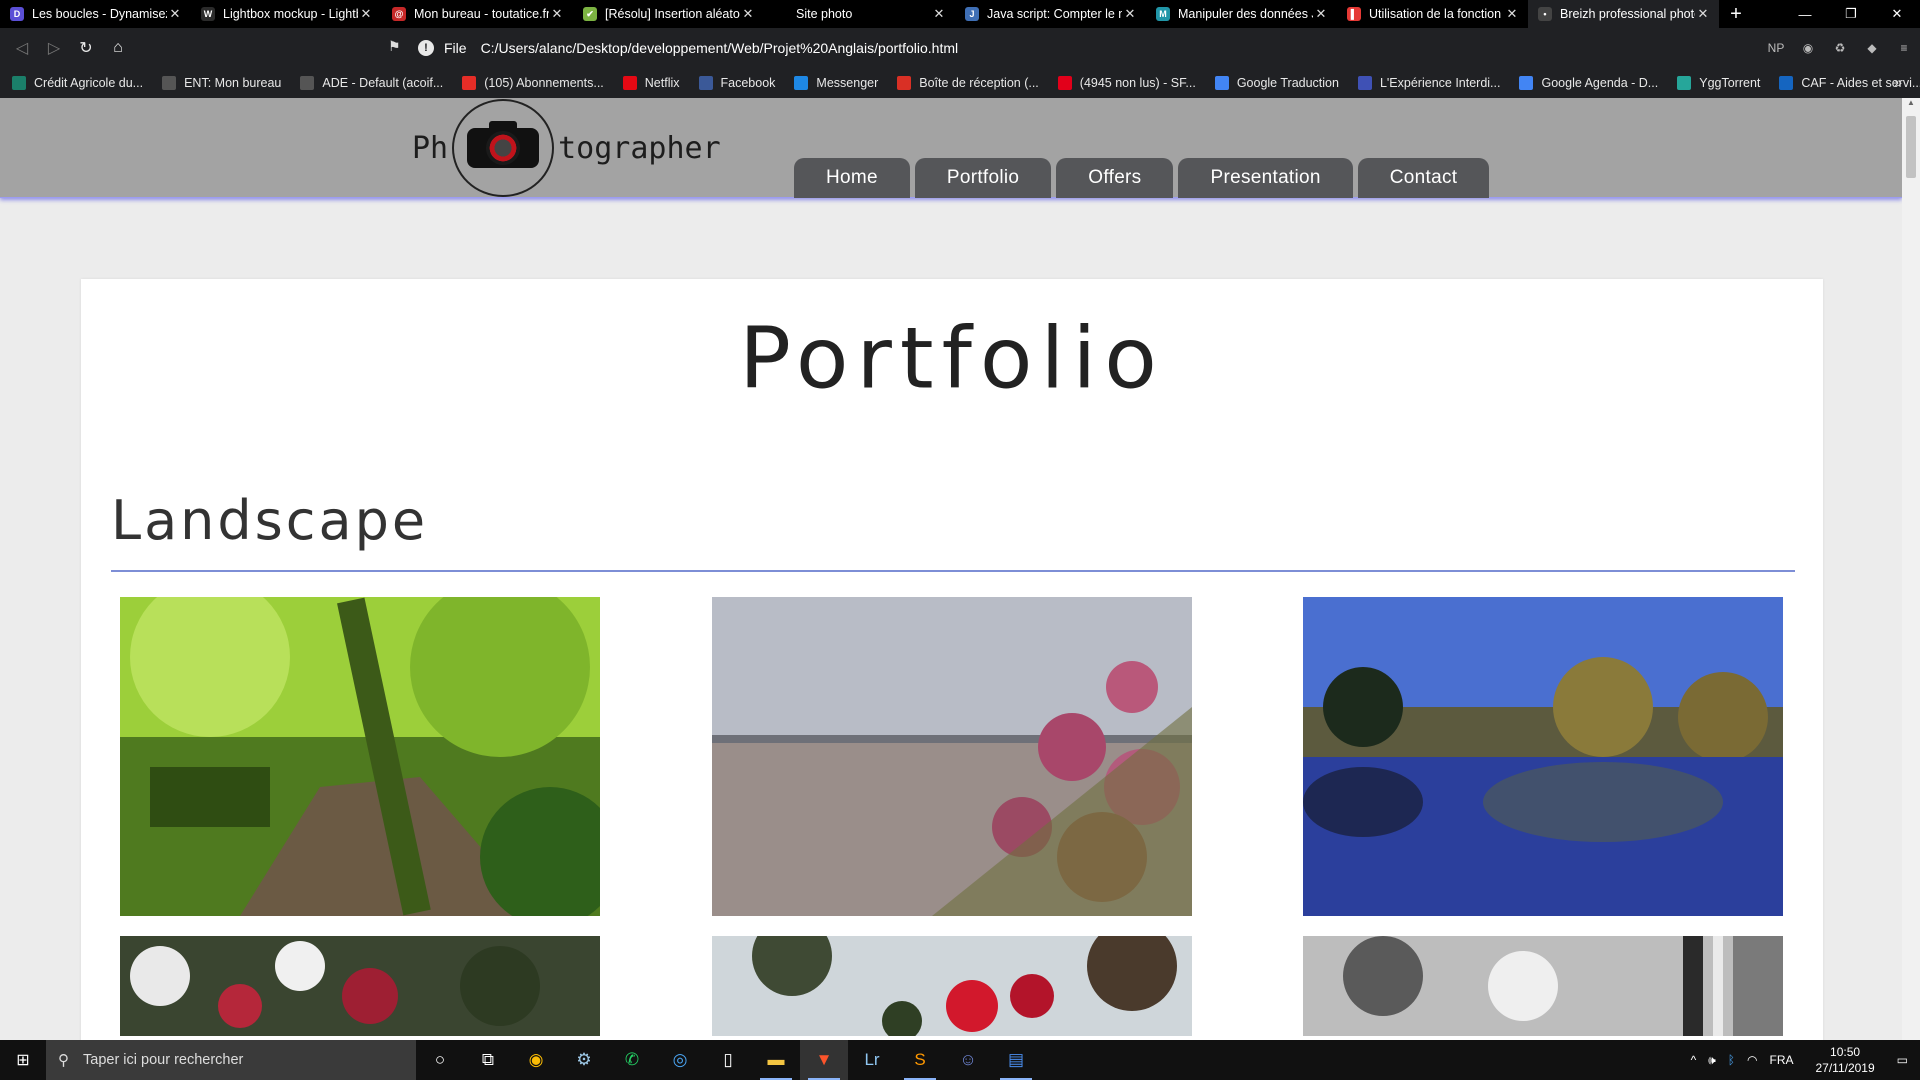 Image resolution: width=1920 pixels, height=1080 pixels. I want to click on sublime-icon: S, so click(920, 1060).